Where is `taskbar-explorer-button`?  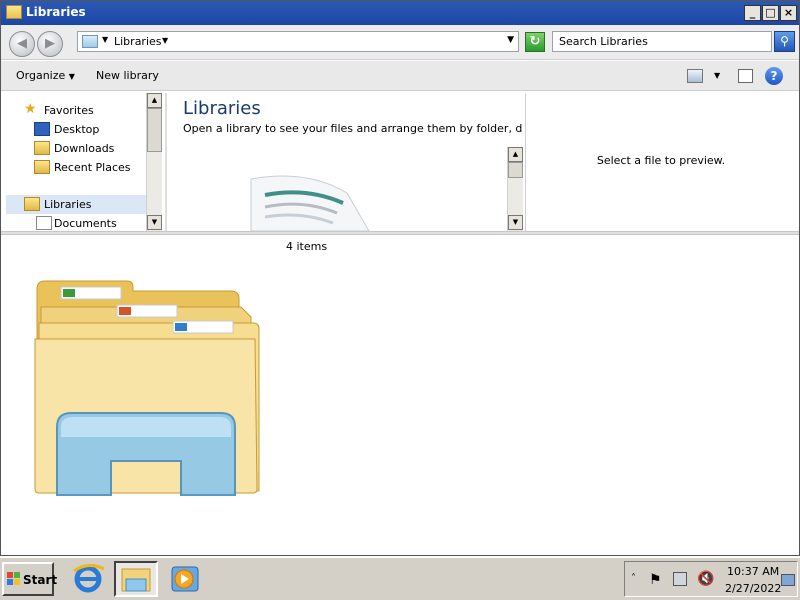 taskbar-explorer-button is located at coordinates (136, 579).